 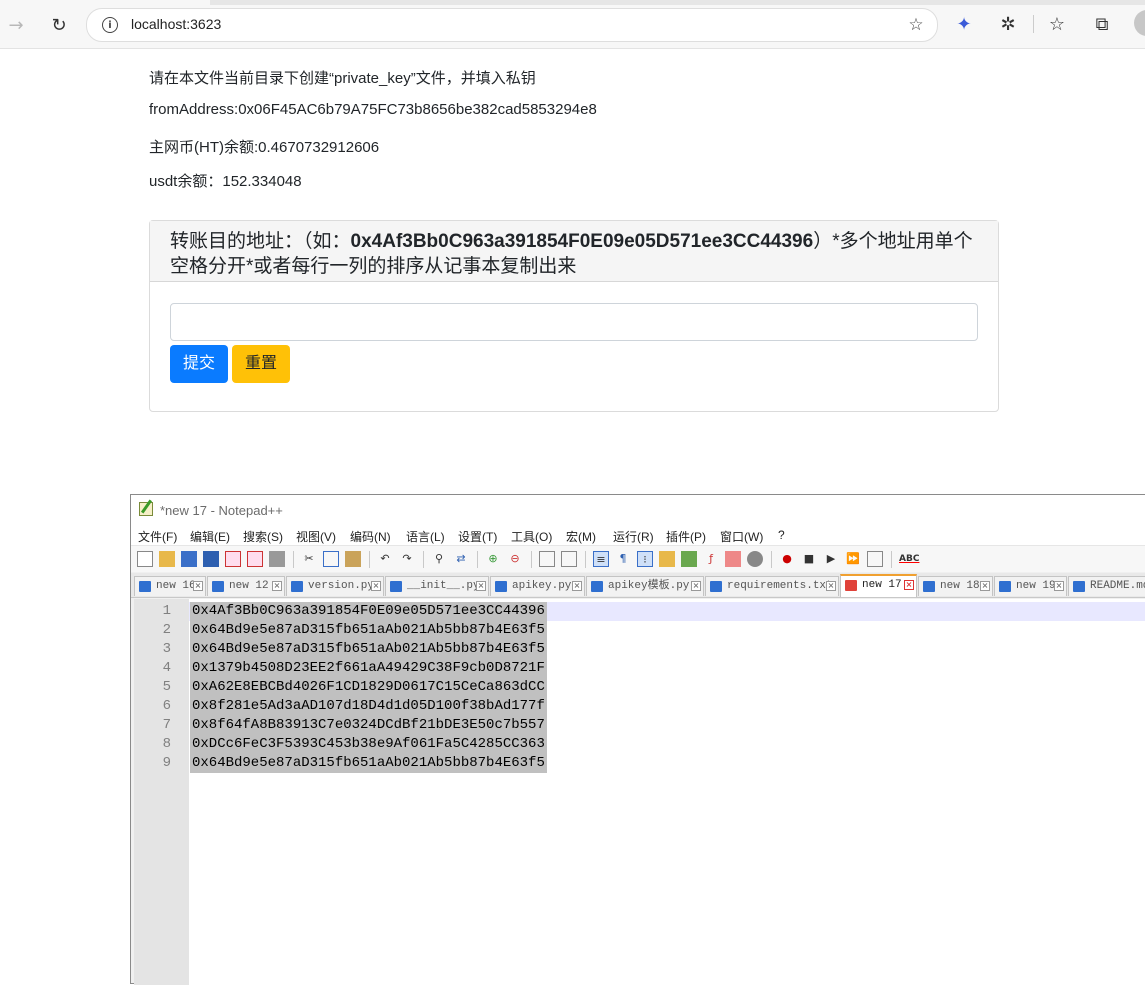 What do you see at coordinates (1102, 24) in the screenshot?
I see `collections-icon: ⧉` at bounding box center [1102, 24].